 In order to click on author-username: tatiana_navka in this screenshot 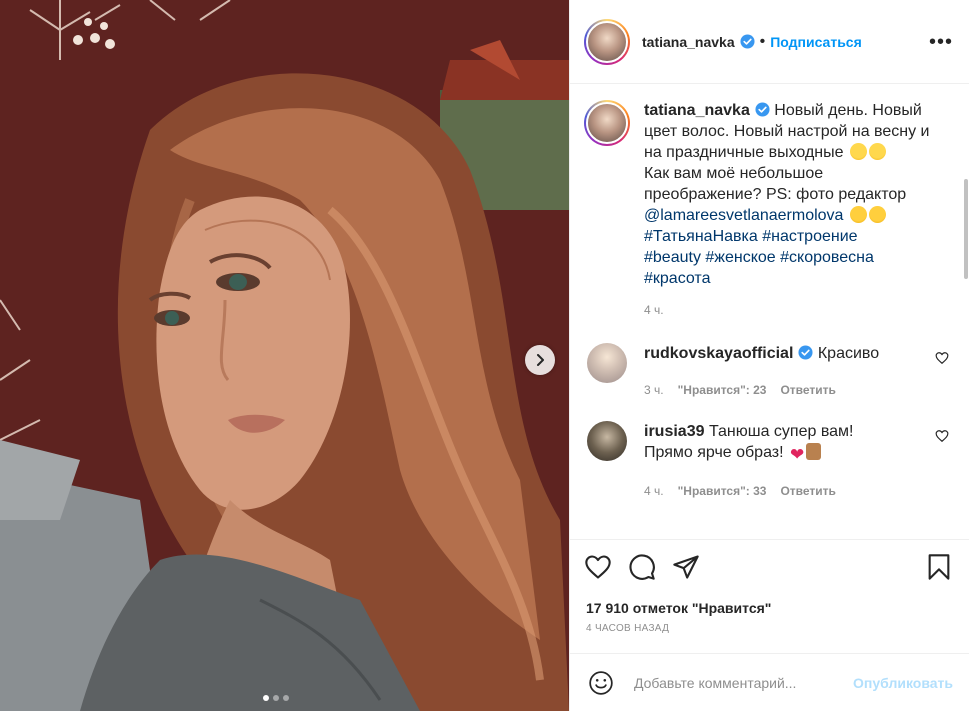, I will do `click(688, 42)`.